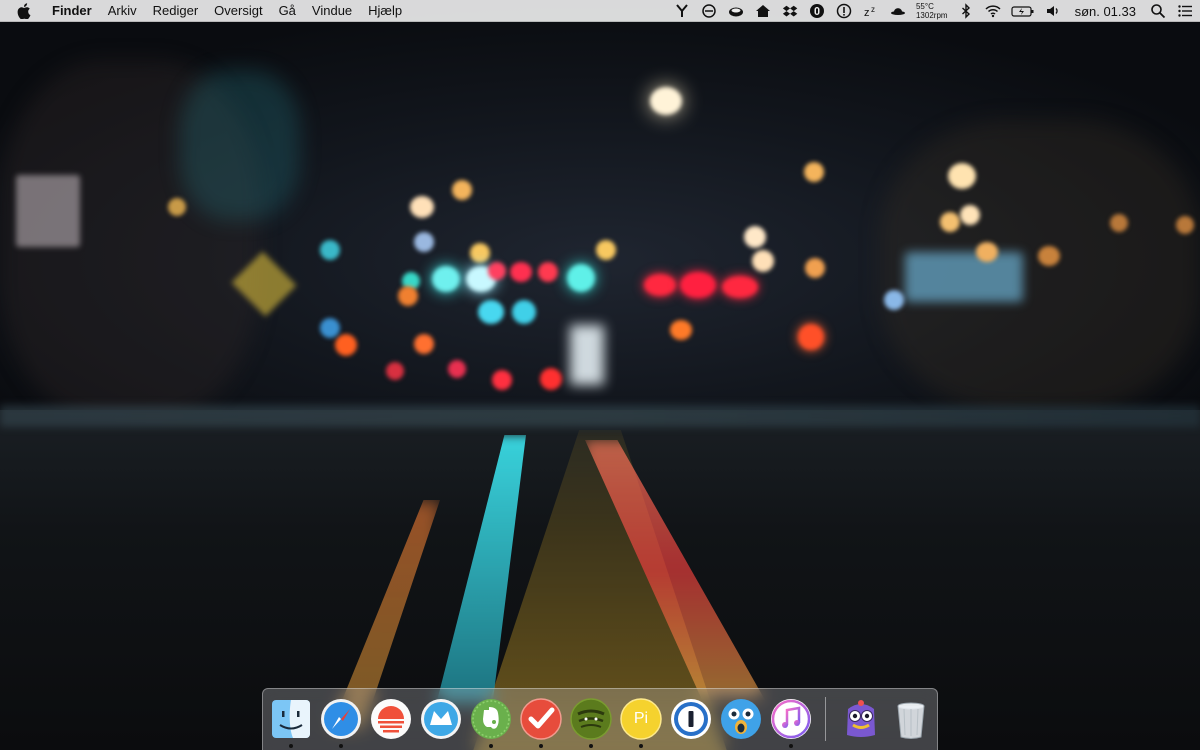  I want to click on onepassword-icon, so click(691, 719).